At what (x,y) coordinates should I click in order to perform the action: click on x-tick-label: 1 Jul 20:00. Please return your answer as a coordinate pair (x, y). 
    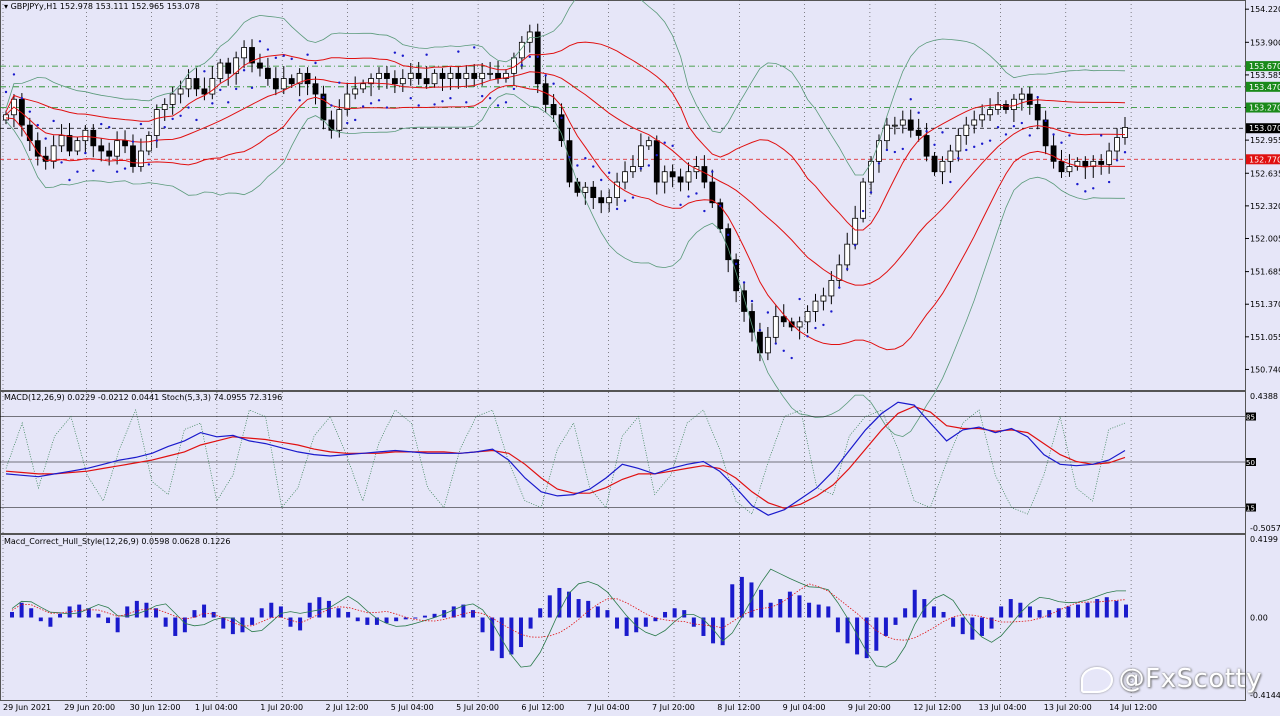
    Looking at the image, I should click on (281, 707).